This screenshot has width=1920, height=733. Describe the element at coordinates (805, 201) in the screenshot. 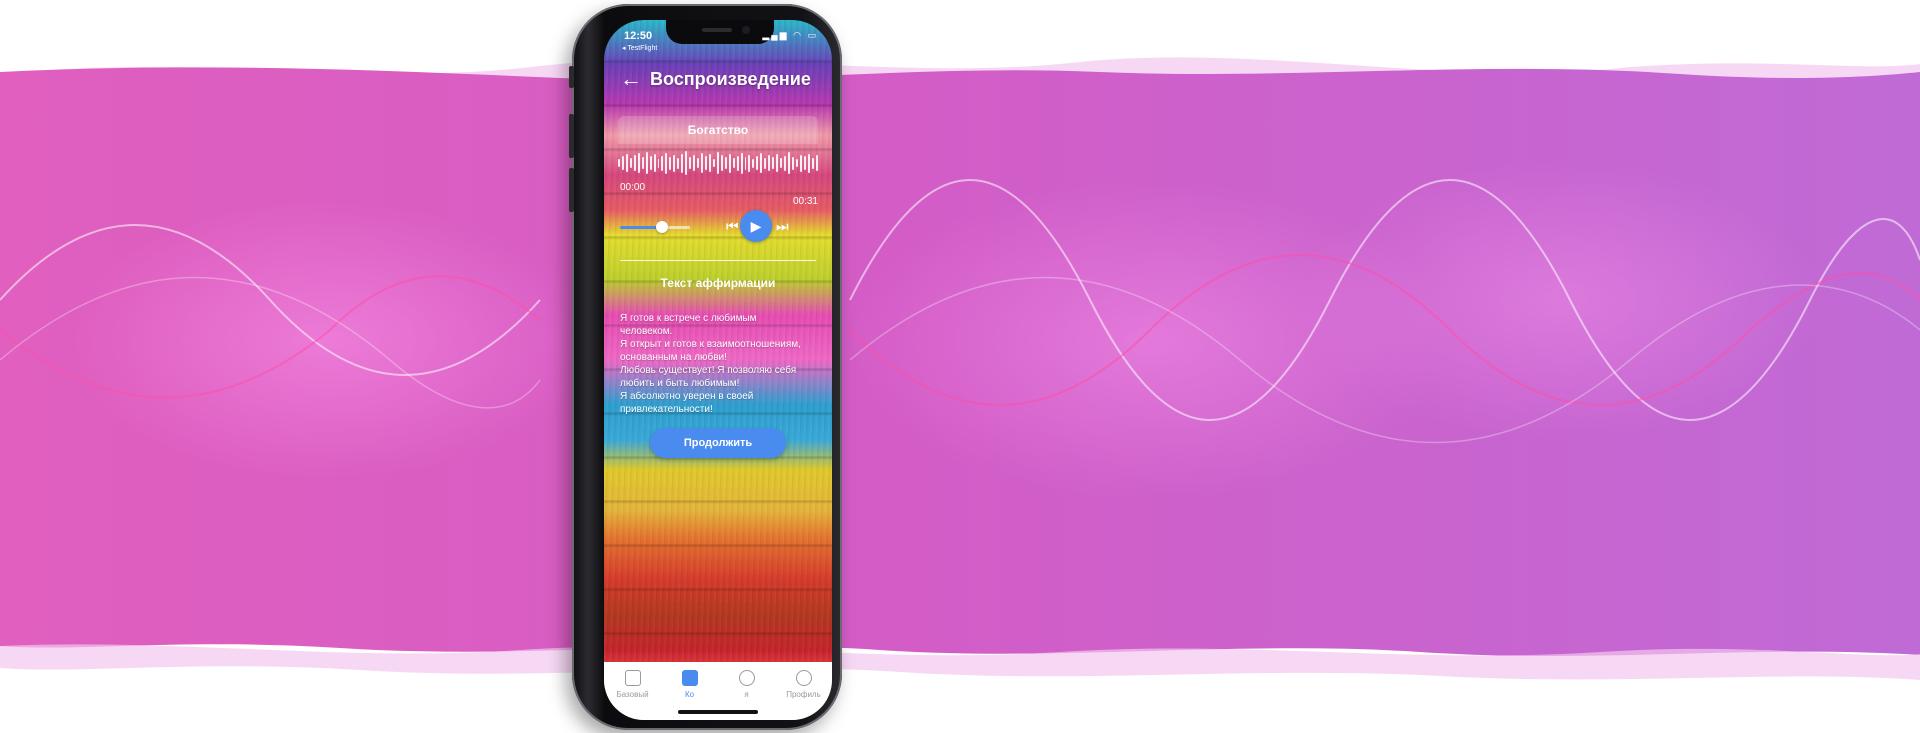

I see `time-total: 00:31` at that location.